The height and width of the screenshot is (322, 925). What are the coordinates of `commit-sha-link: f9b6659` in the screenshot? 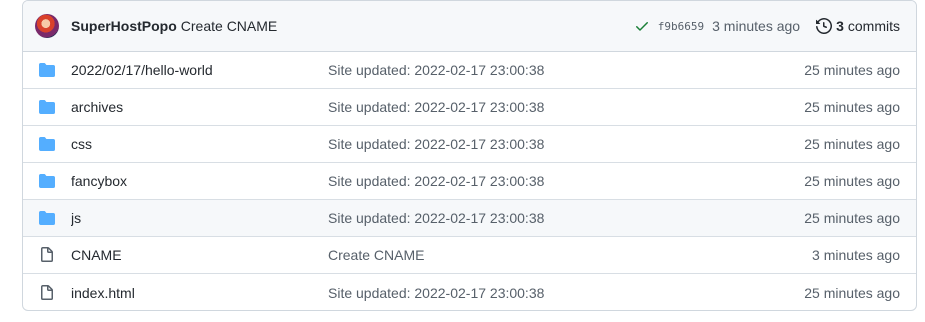 It's located at (681, 26).